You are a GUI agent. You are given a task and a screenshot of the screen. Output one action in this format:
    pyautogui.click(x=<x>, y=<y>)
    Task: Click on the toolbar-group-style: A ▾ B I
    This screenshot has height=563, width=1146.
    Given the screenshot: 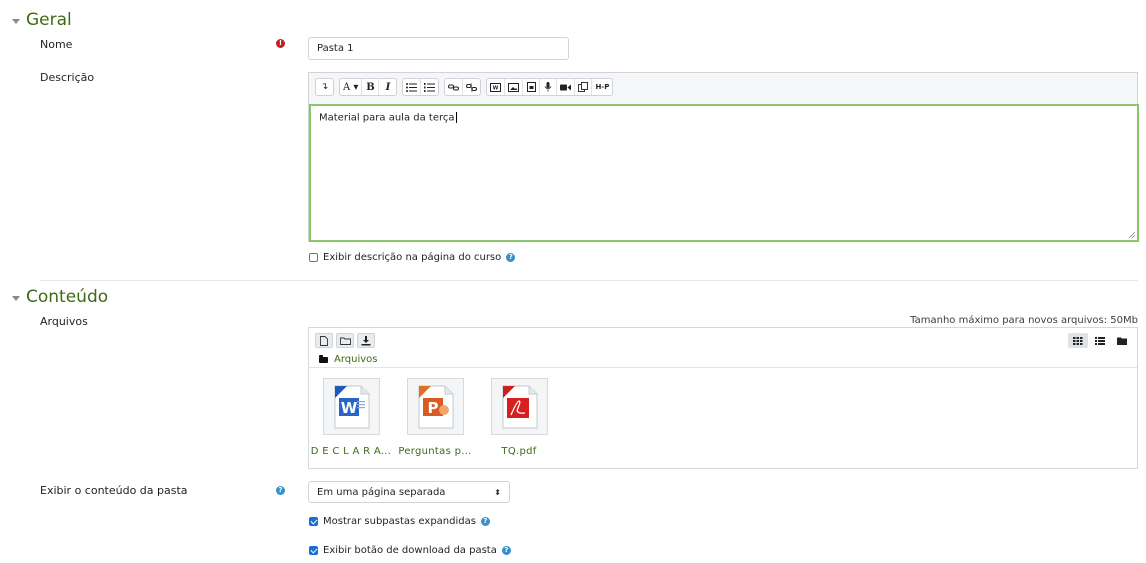 What is the action you would take?
    pyautogui.click(x=368, y=87)
    